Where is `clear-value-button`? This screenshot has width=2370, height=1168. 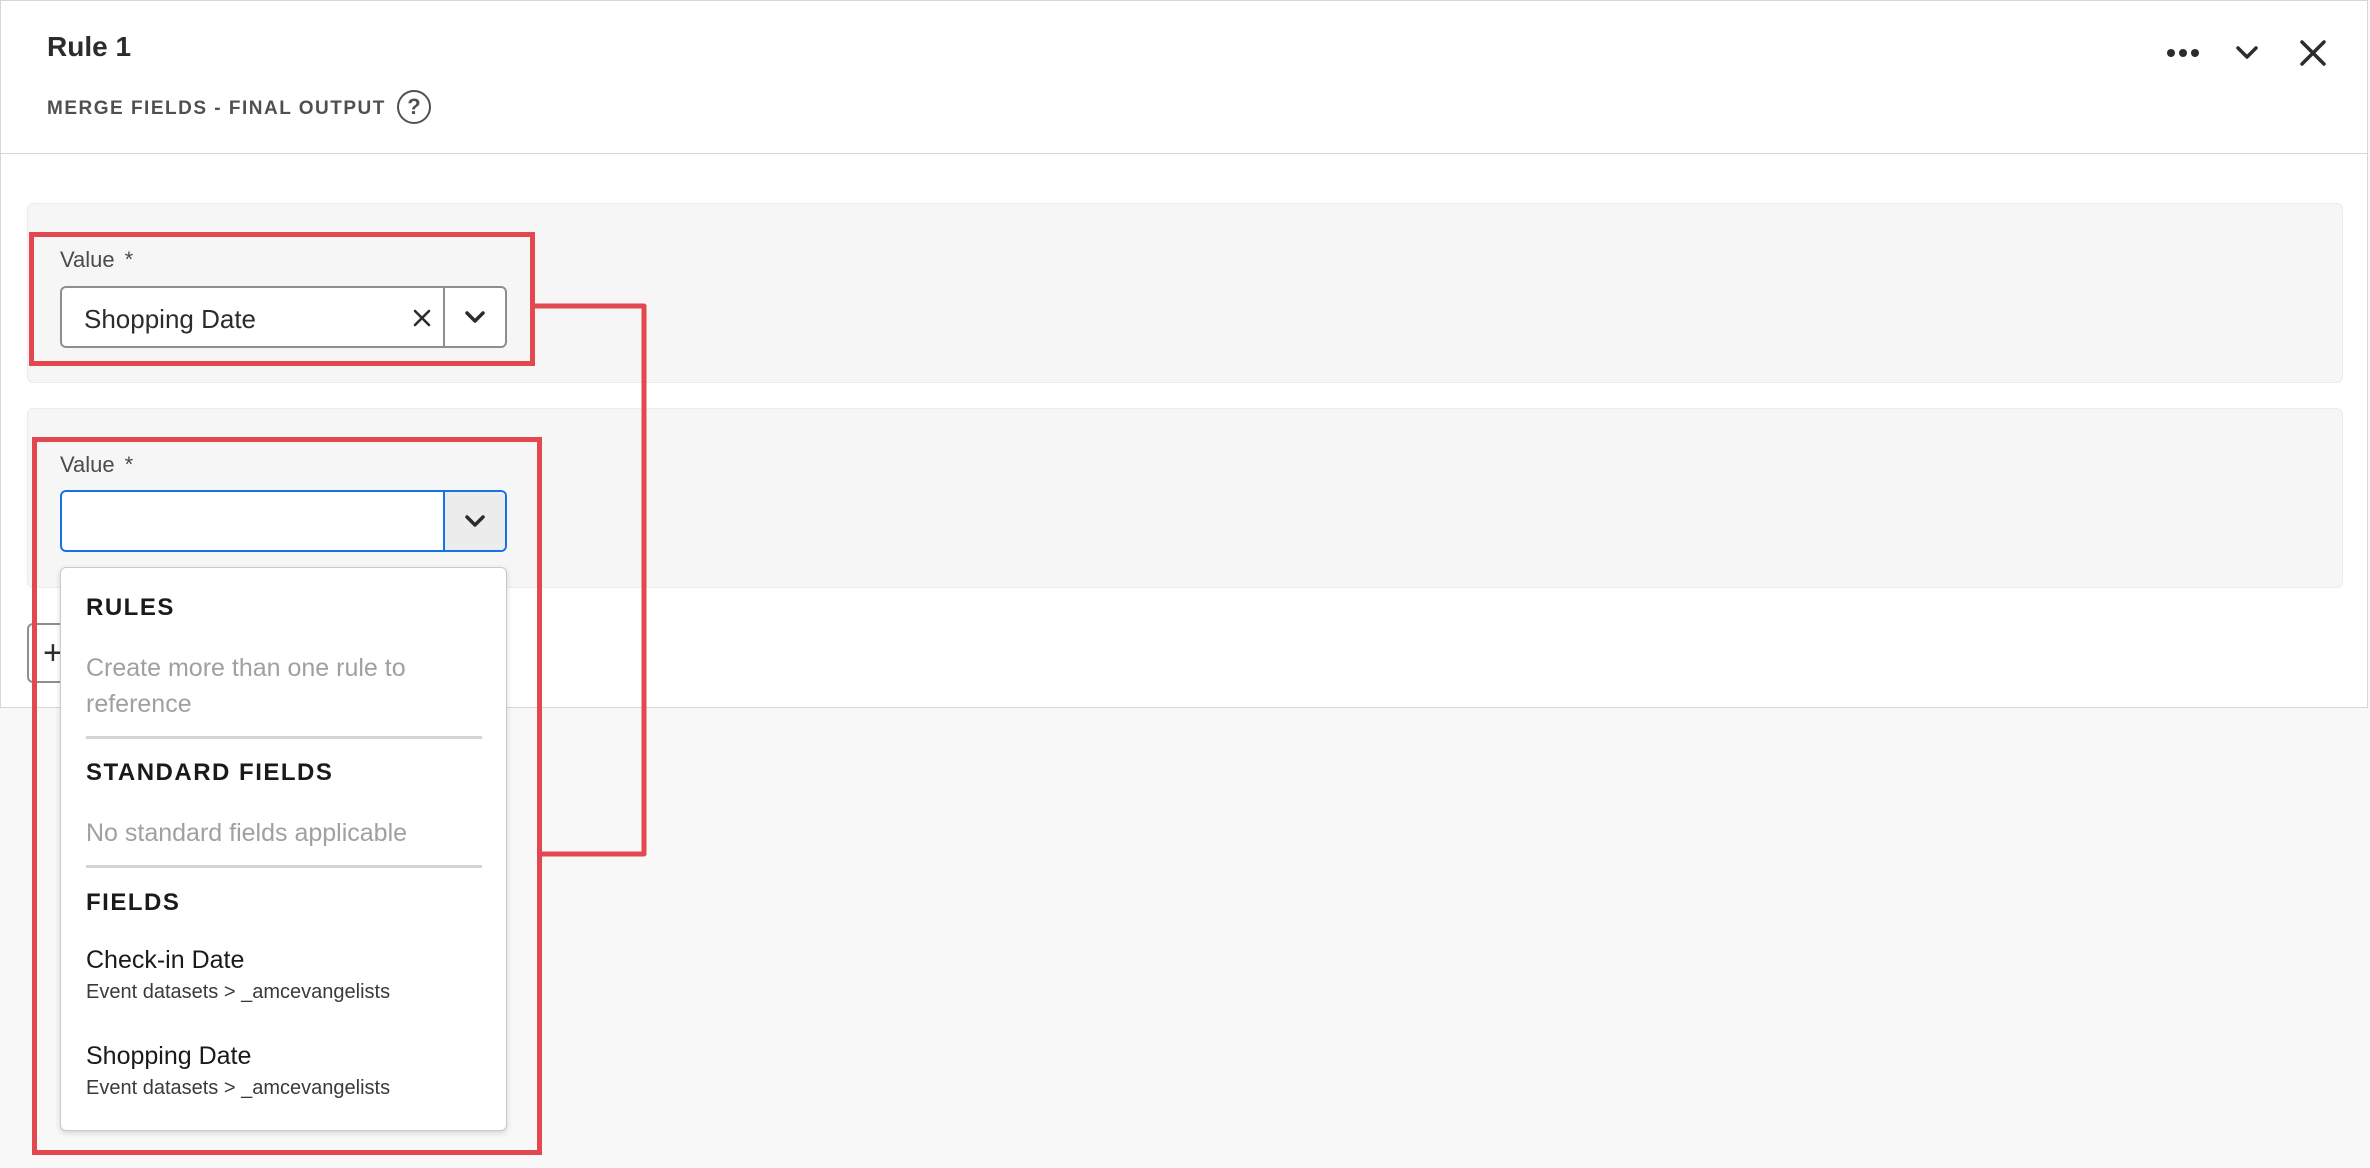 clear-value-button is located at coordinates (422, 318).